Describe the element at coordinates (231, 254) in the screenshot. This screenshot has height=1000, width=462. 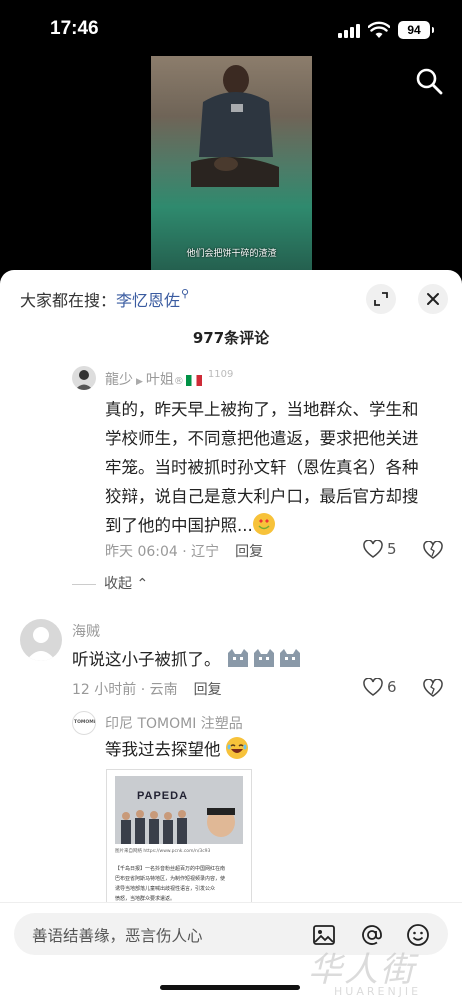
I see `video-subtitle: 他们会把饼干碎的渣渣` at that location.